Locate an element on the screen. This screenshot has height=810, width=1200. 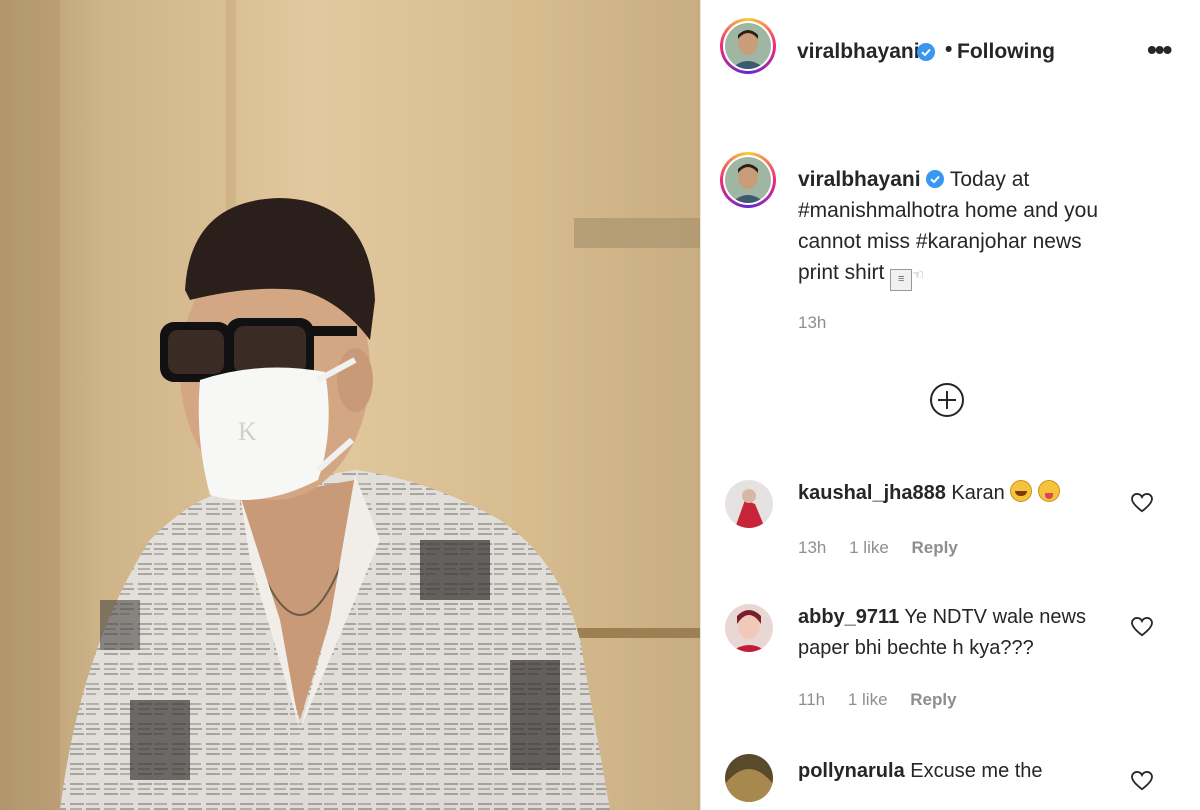
more-options-icon: ••• is located at coordinates (1159, 50).